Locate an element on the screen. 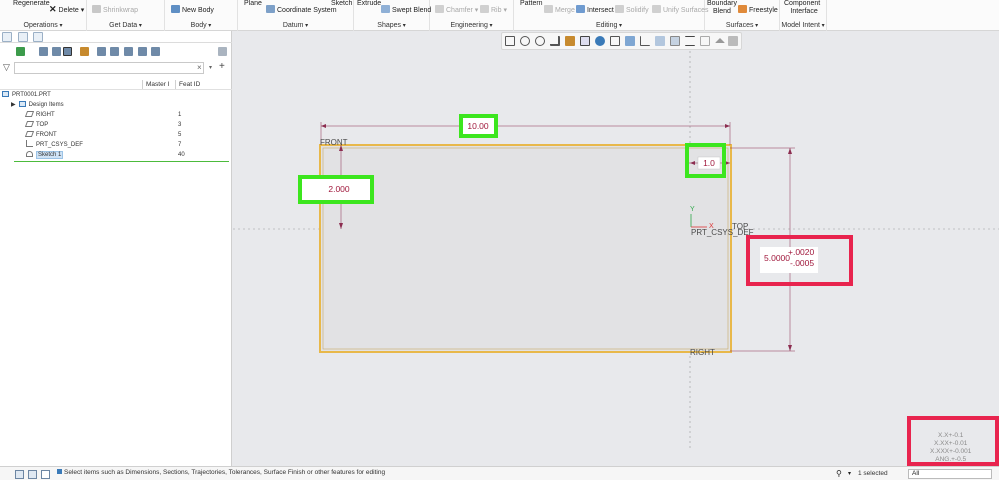 The width and height of the screenshot is (999, 480). saved-orientations-icon is located at coordinates (585, 41).